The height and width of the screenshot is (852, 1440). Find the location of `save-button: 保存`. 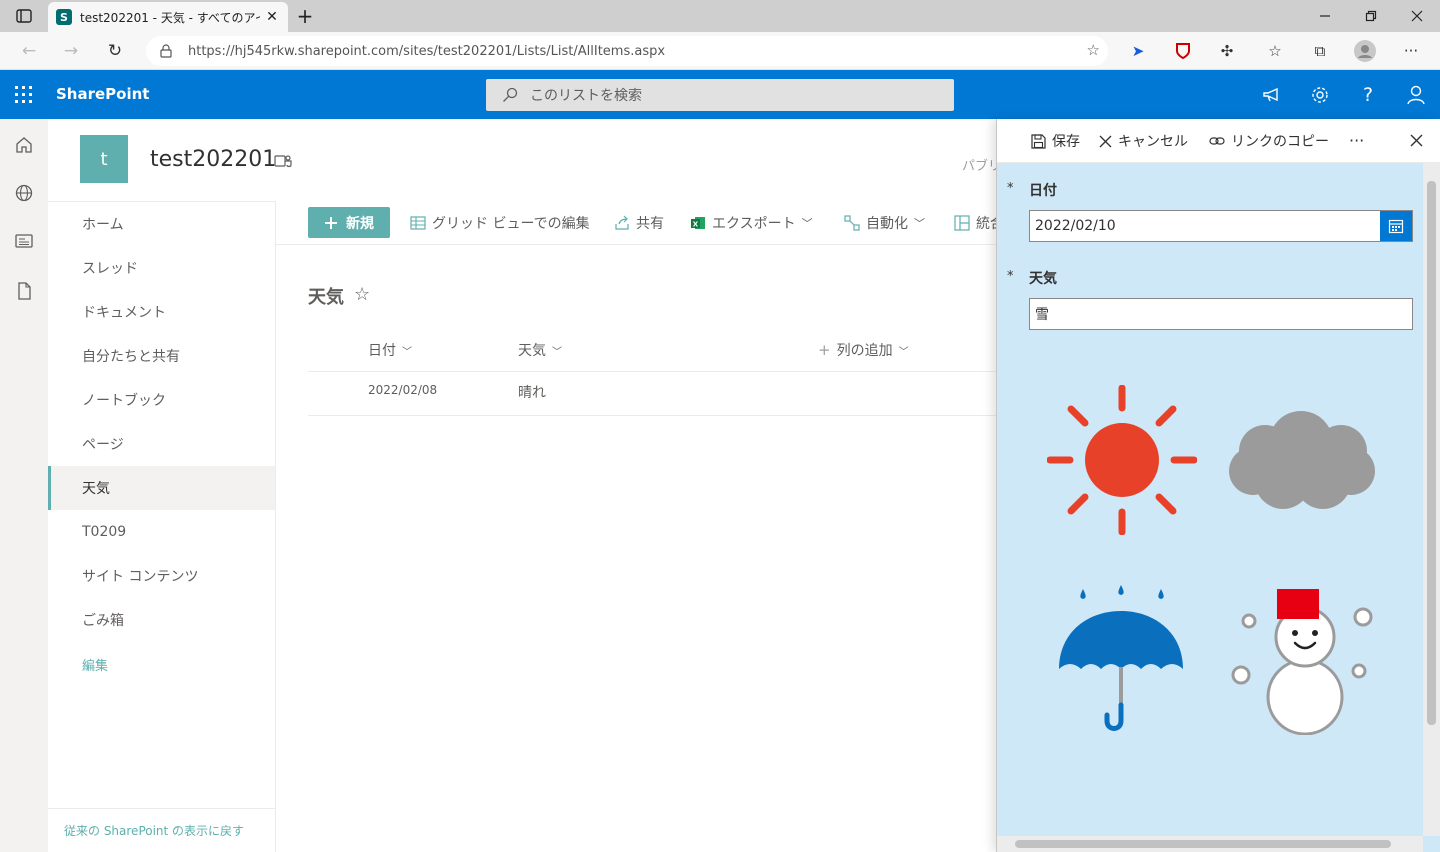

save-button: 保存 is located at coordinates (1055, 141).